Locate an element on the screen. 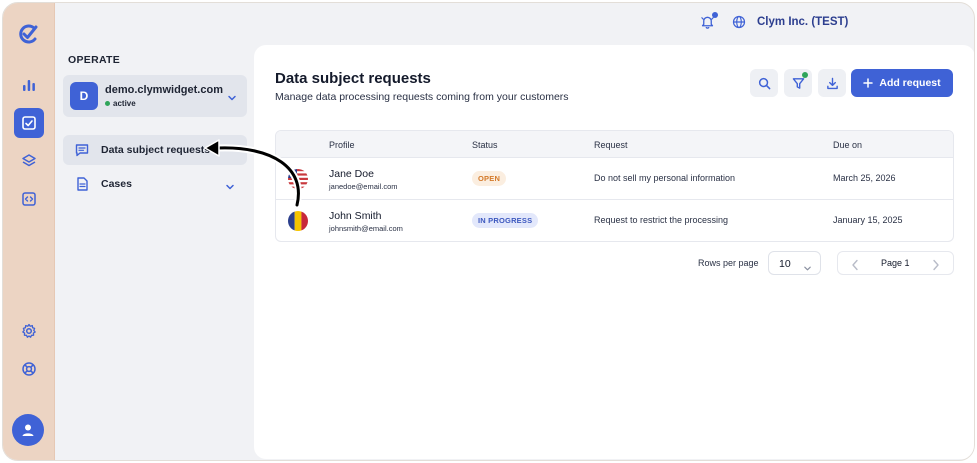 This screenshot has height=463, width=977. document-icon is located at coordinates (82, 184).